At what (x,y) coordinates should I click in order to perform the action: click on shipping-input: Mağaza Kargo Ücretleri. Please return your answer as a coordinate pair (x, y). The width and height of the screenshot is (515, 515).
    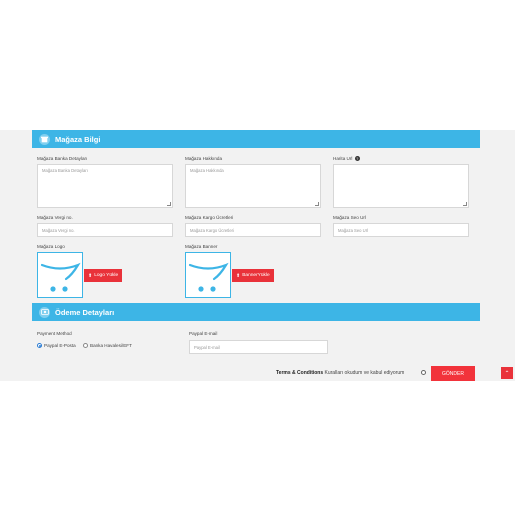
    Looking at the image, I should click on (253, 230).